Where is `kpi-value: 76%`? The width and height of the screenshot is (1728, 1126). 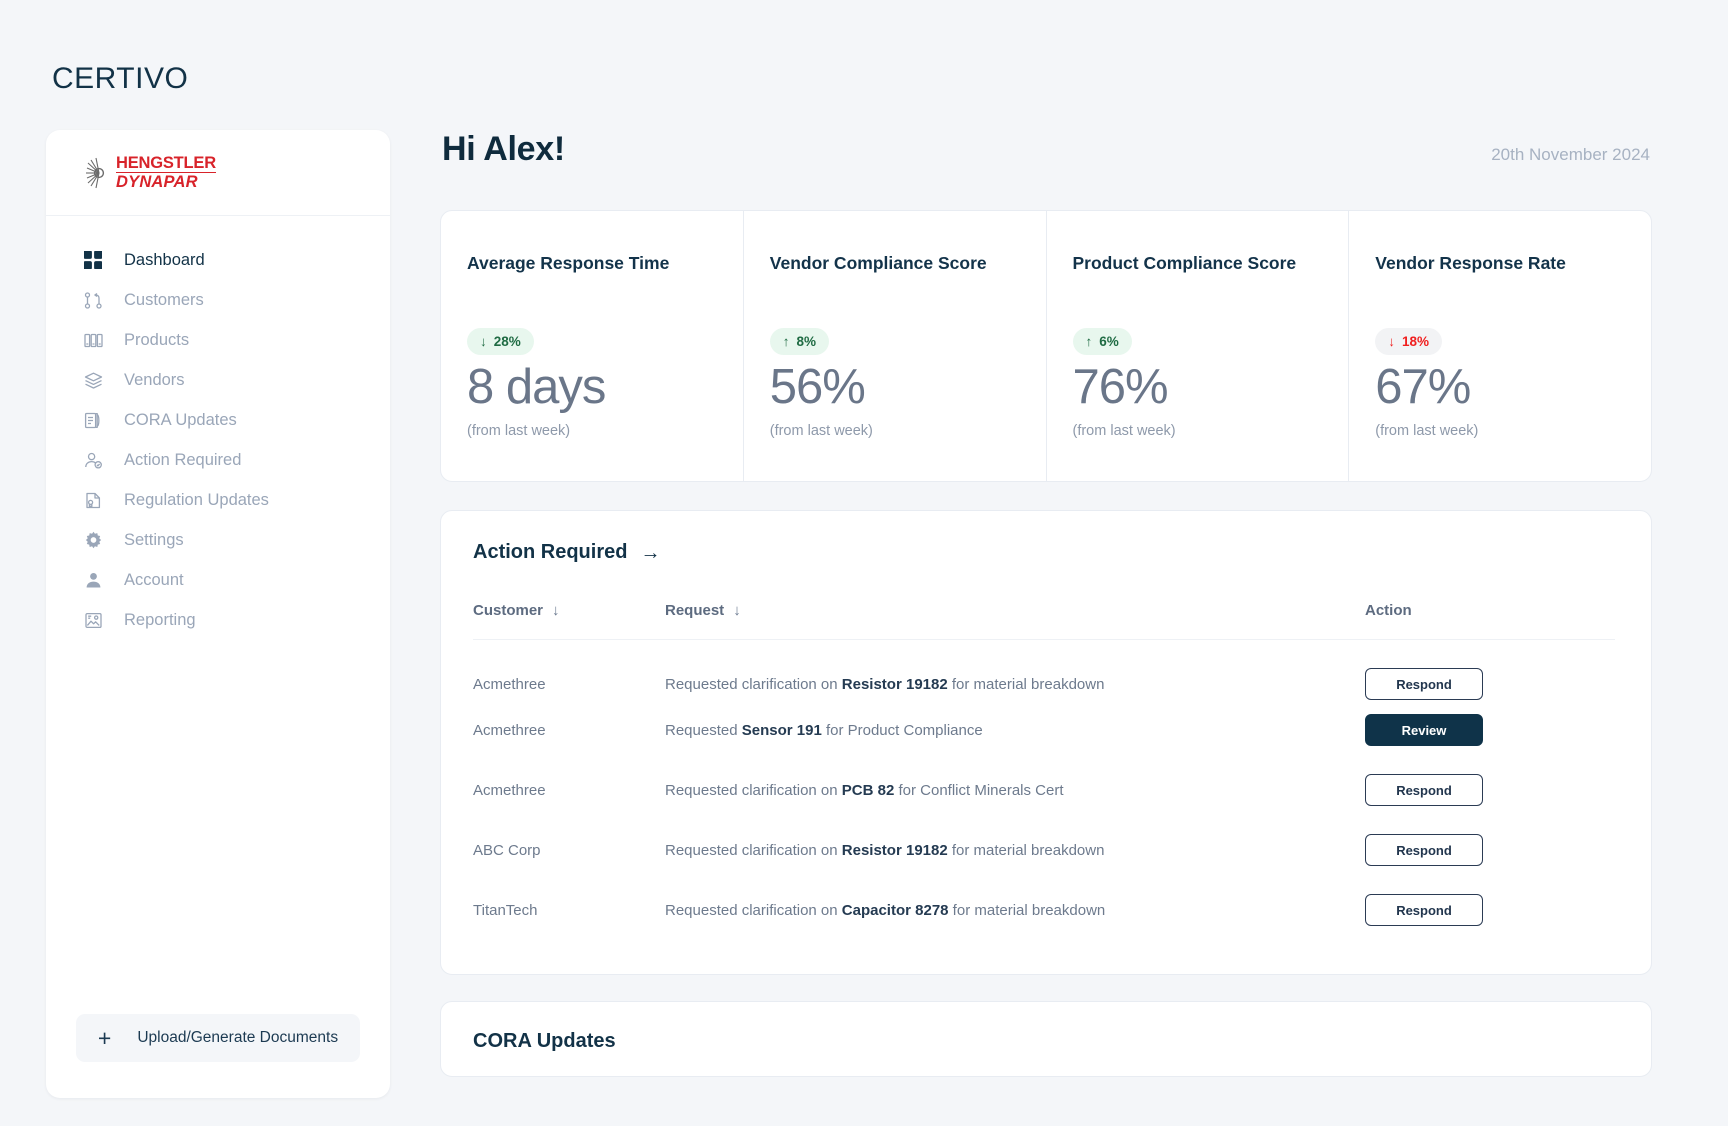
kpi-value: 76% is located at coordinates (1120, 387).